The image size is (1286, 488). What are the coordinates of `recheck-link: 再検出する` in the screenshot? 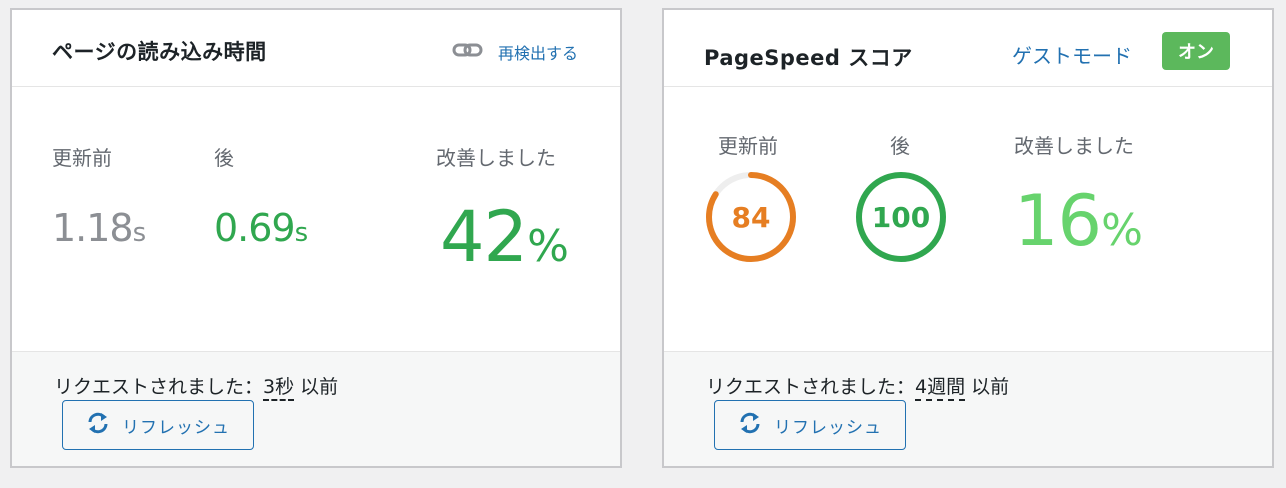 It's located at (515, 52).